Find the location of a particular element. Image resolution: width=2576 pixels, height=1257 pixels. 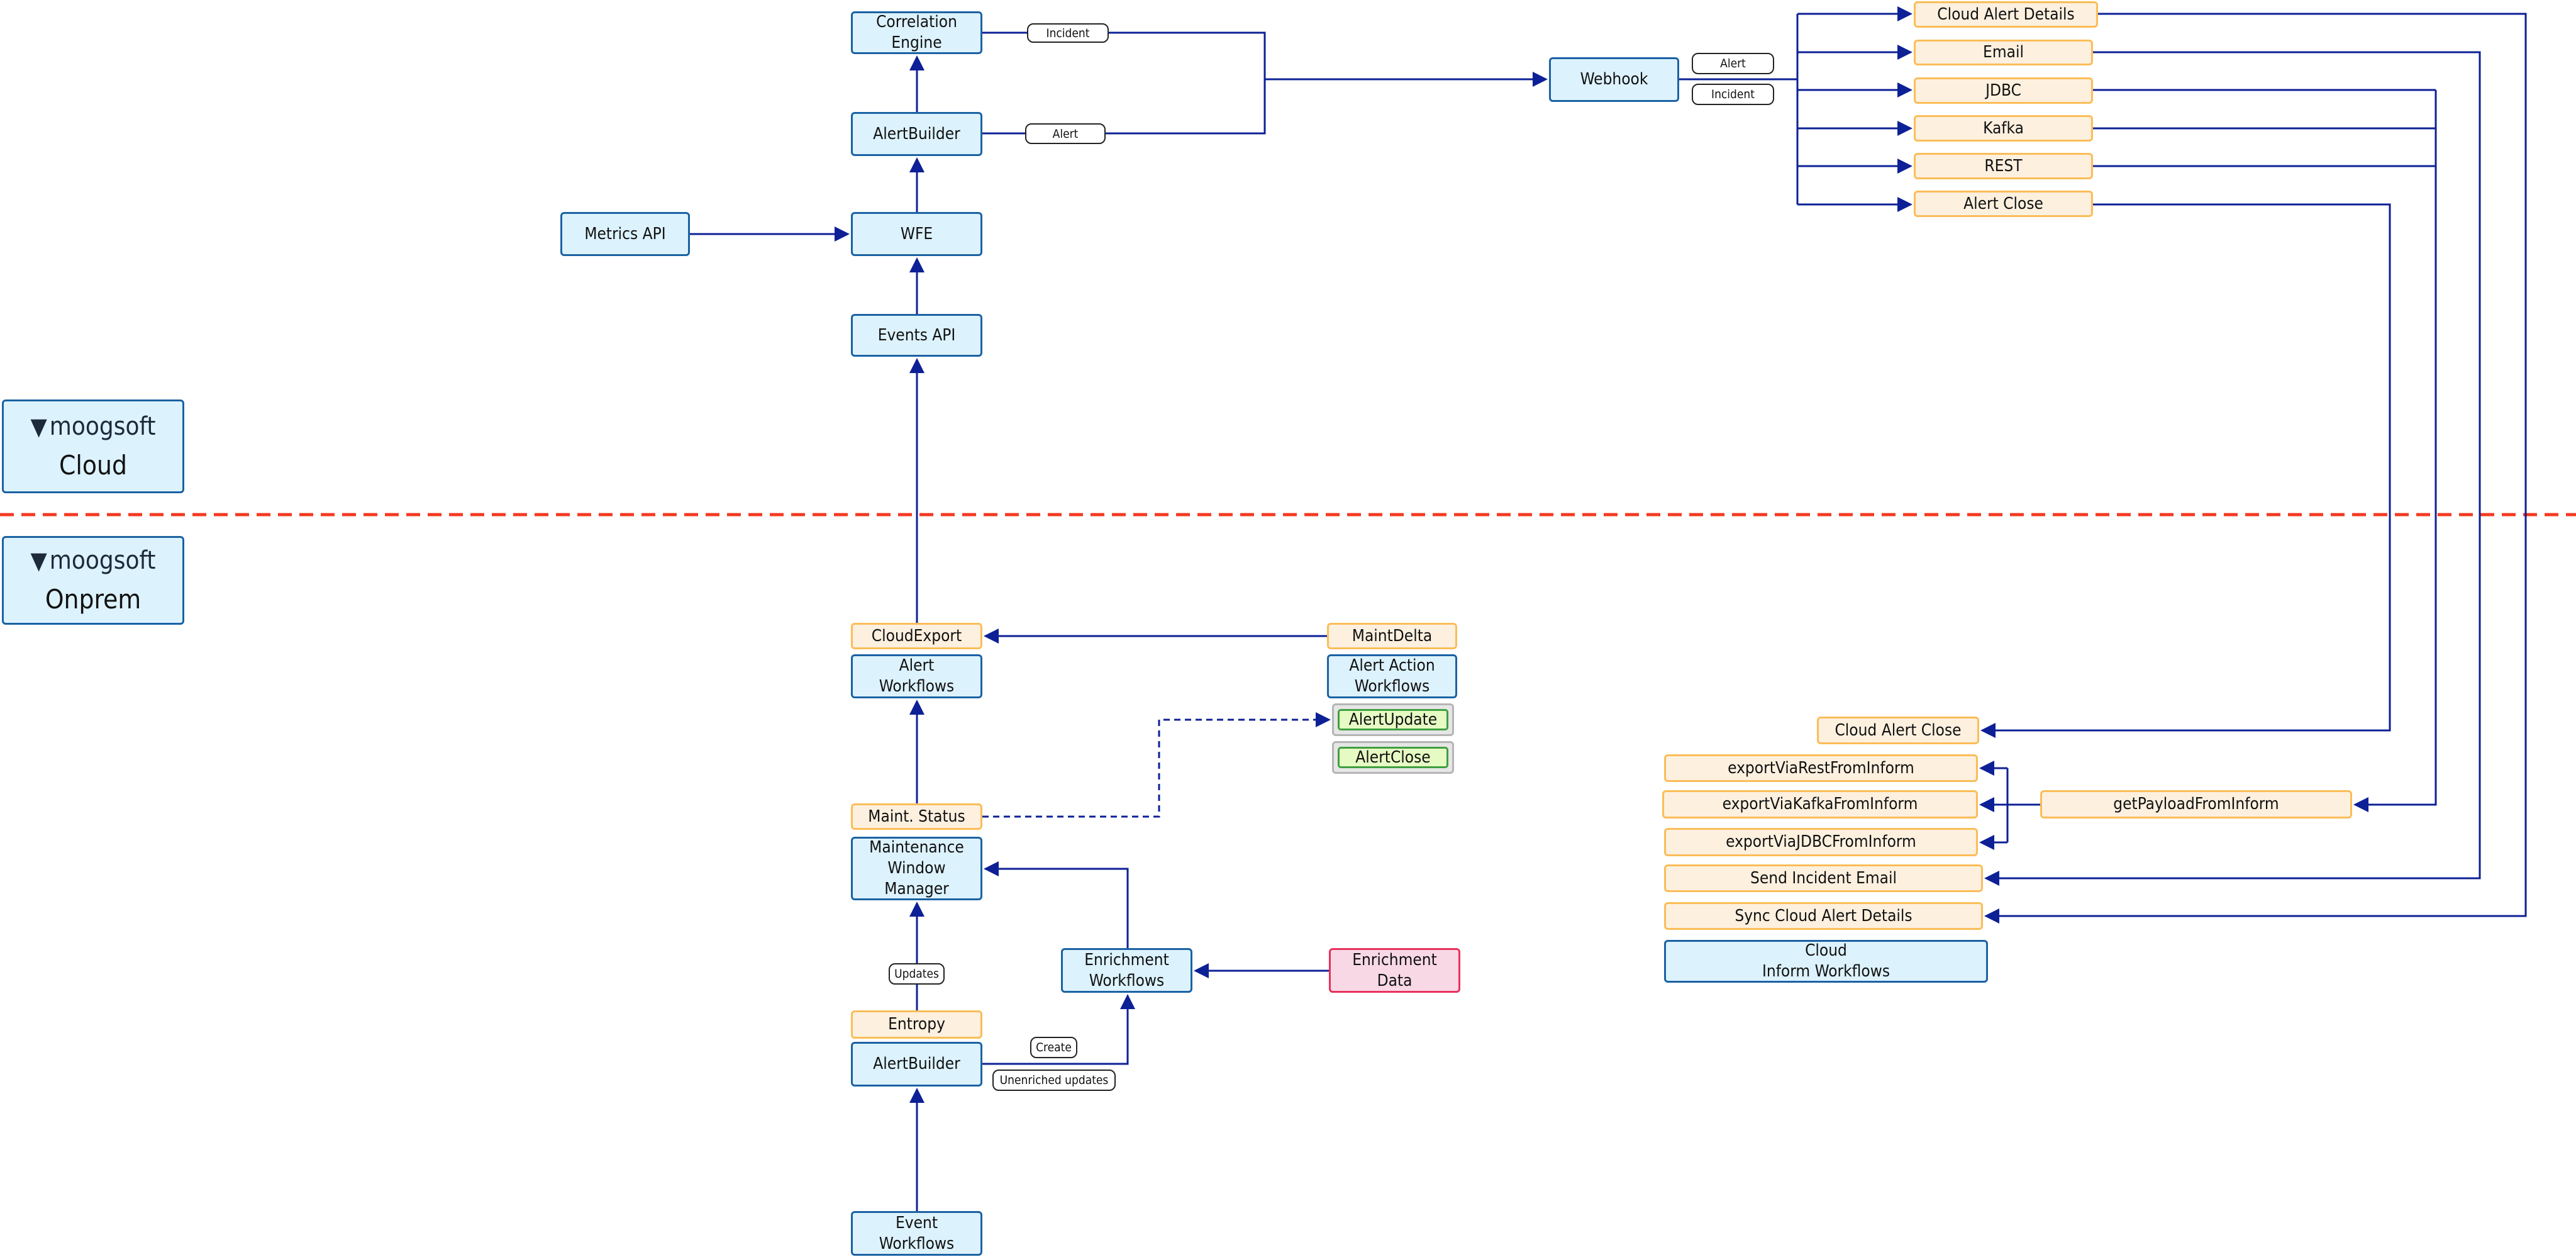

send-incident-email-node: Send Incident Email is located at coordinates (1823, 878).